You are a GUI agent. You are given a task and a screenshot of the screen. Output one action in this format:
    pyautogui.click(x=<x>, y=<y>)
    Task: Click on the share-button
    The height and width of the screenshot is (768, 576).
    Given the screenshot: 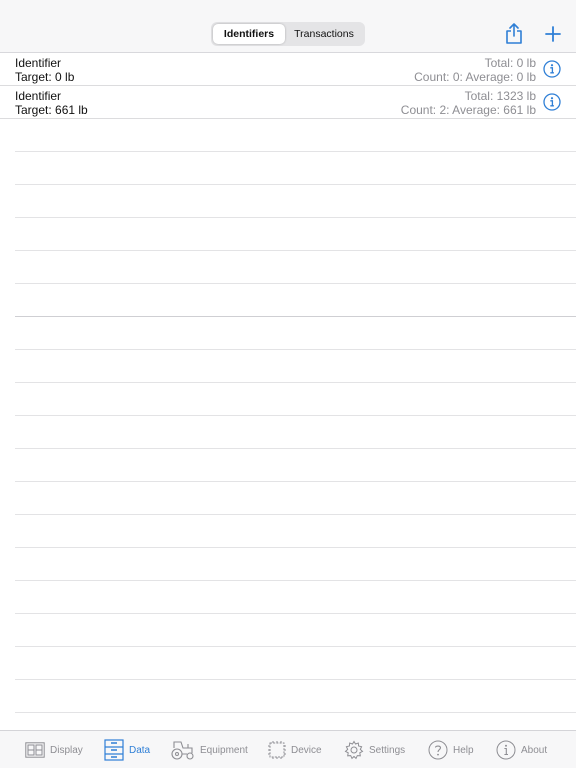 What is the action you would take?
    pyautogui.click(x=514, y=34)
    